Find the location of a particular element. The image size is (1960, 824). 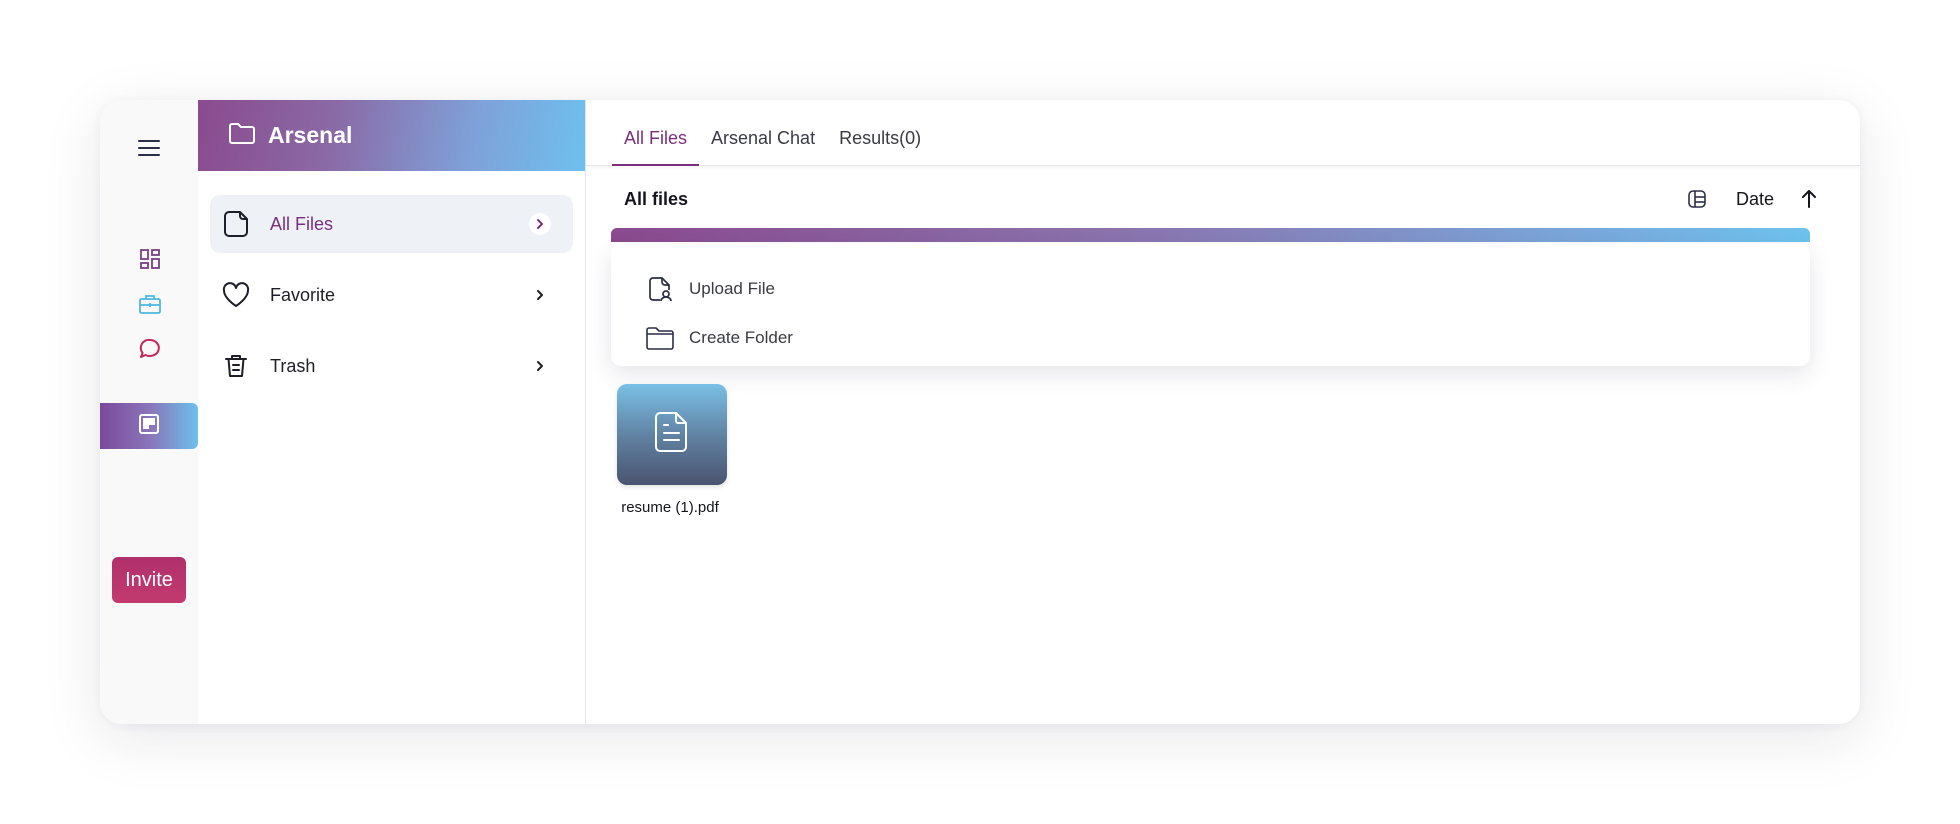

files-toolbar: All files Date is located at coordinates (1222, 199).